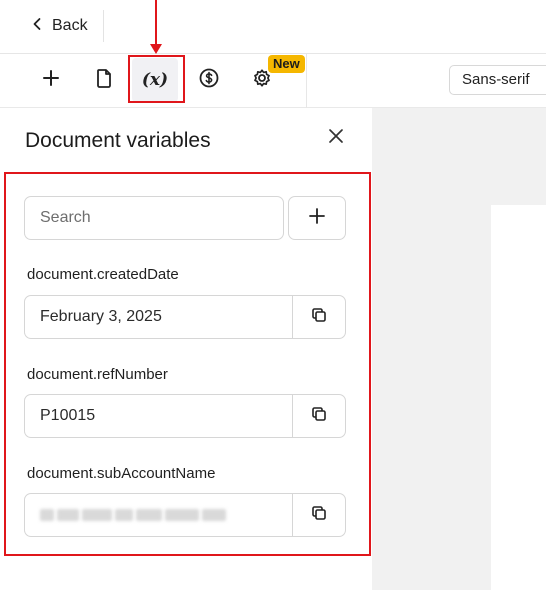 The width and height of the screenshot is (546, 590). What do you see at coordinates (273, 27) in the screenshot?
I see `top-bar: Back` at bounding box center [273, 27].